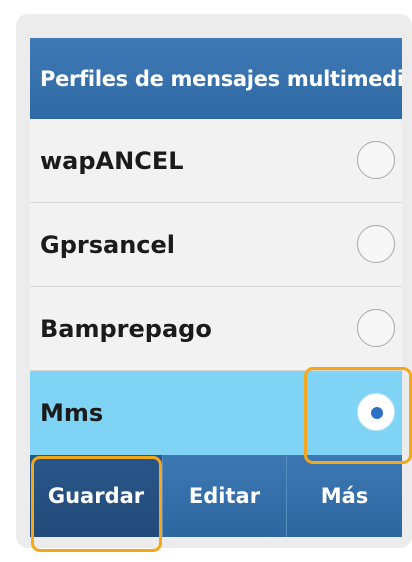 Image resolution: width=412 pixels, height=562 pixels. Describe the element at coordinates (216, 245) in the screenshot. I see `list-item-gprsancel: Gprsancel` at that location.